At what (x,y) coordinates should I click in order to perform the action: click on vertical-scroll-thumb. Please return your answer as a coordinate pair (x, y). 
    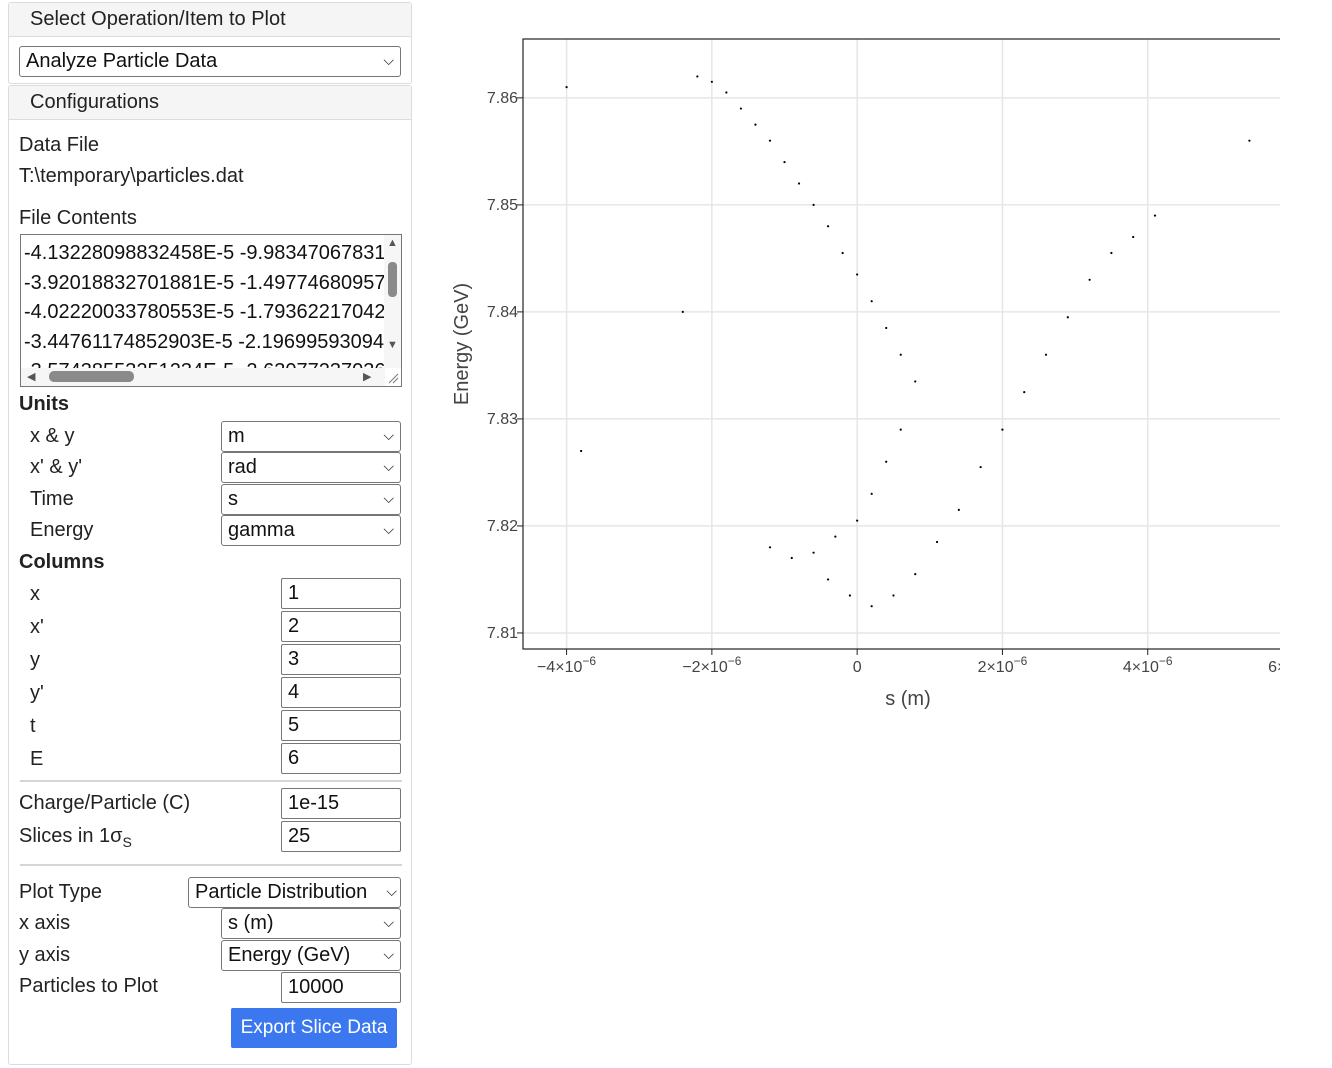
    Looking at the image, I should click on (392, 279).